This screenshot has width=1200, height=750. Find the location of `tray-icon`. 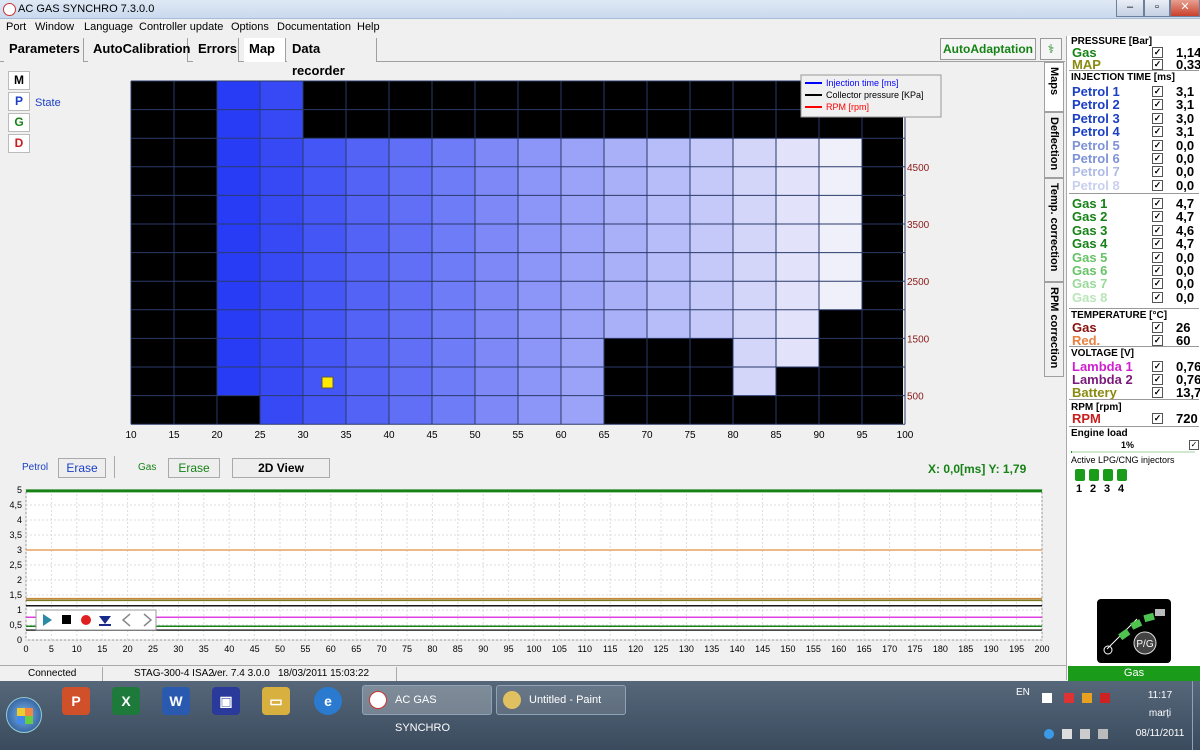

tray-icon is located at coordinates (1087, 698).